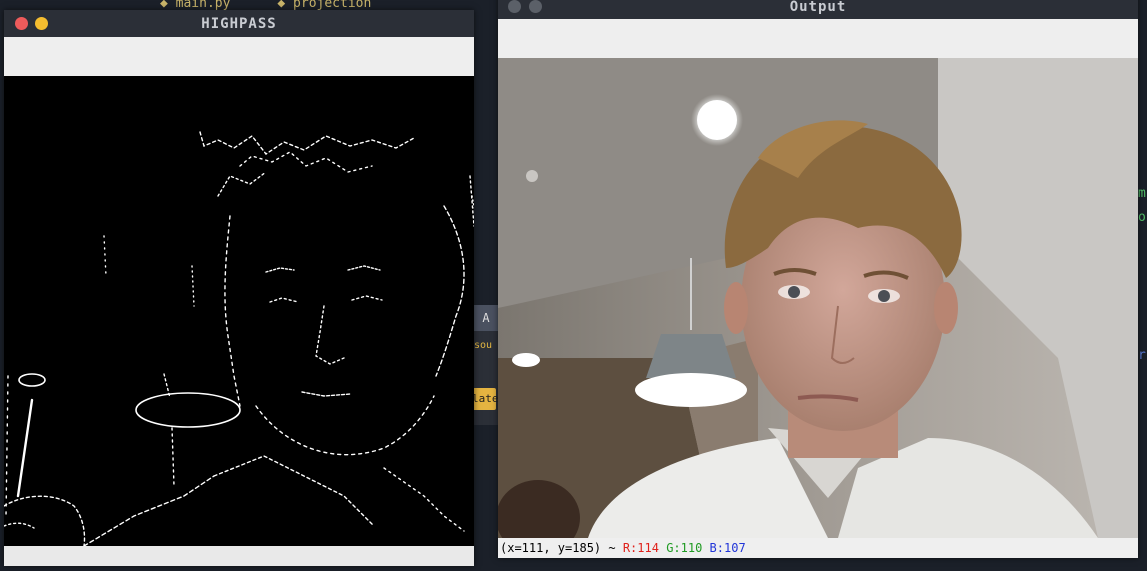  Describe the element at coordinates (640, 548) in the screenshot. I see `status-red: R:114` at that location.